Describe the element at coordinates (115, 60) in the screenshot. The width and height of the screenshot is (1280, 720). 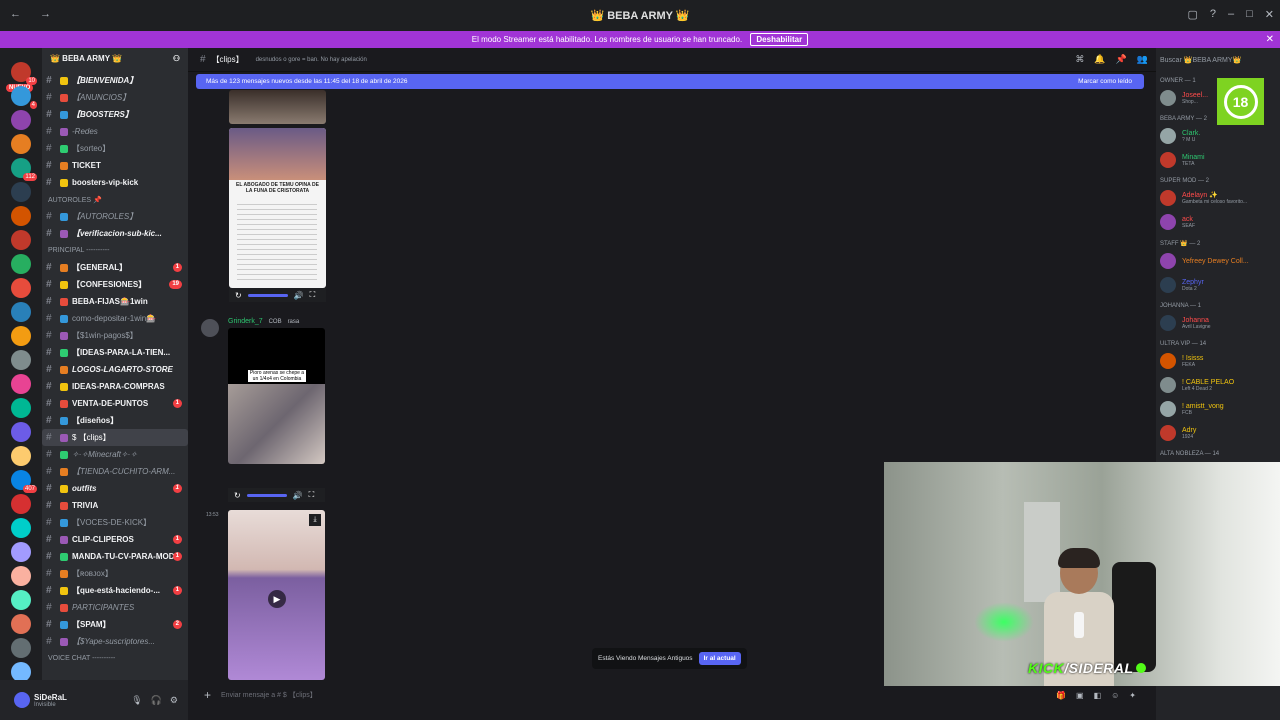
I see `server-header: 👑 BEBA ARMY 👑 ⚇` at that location.